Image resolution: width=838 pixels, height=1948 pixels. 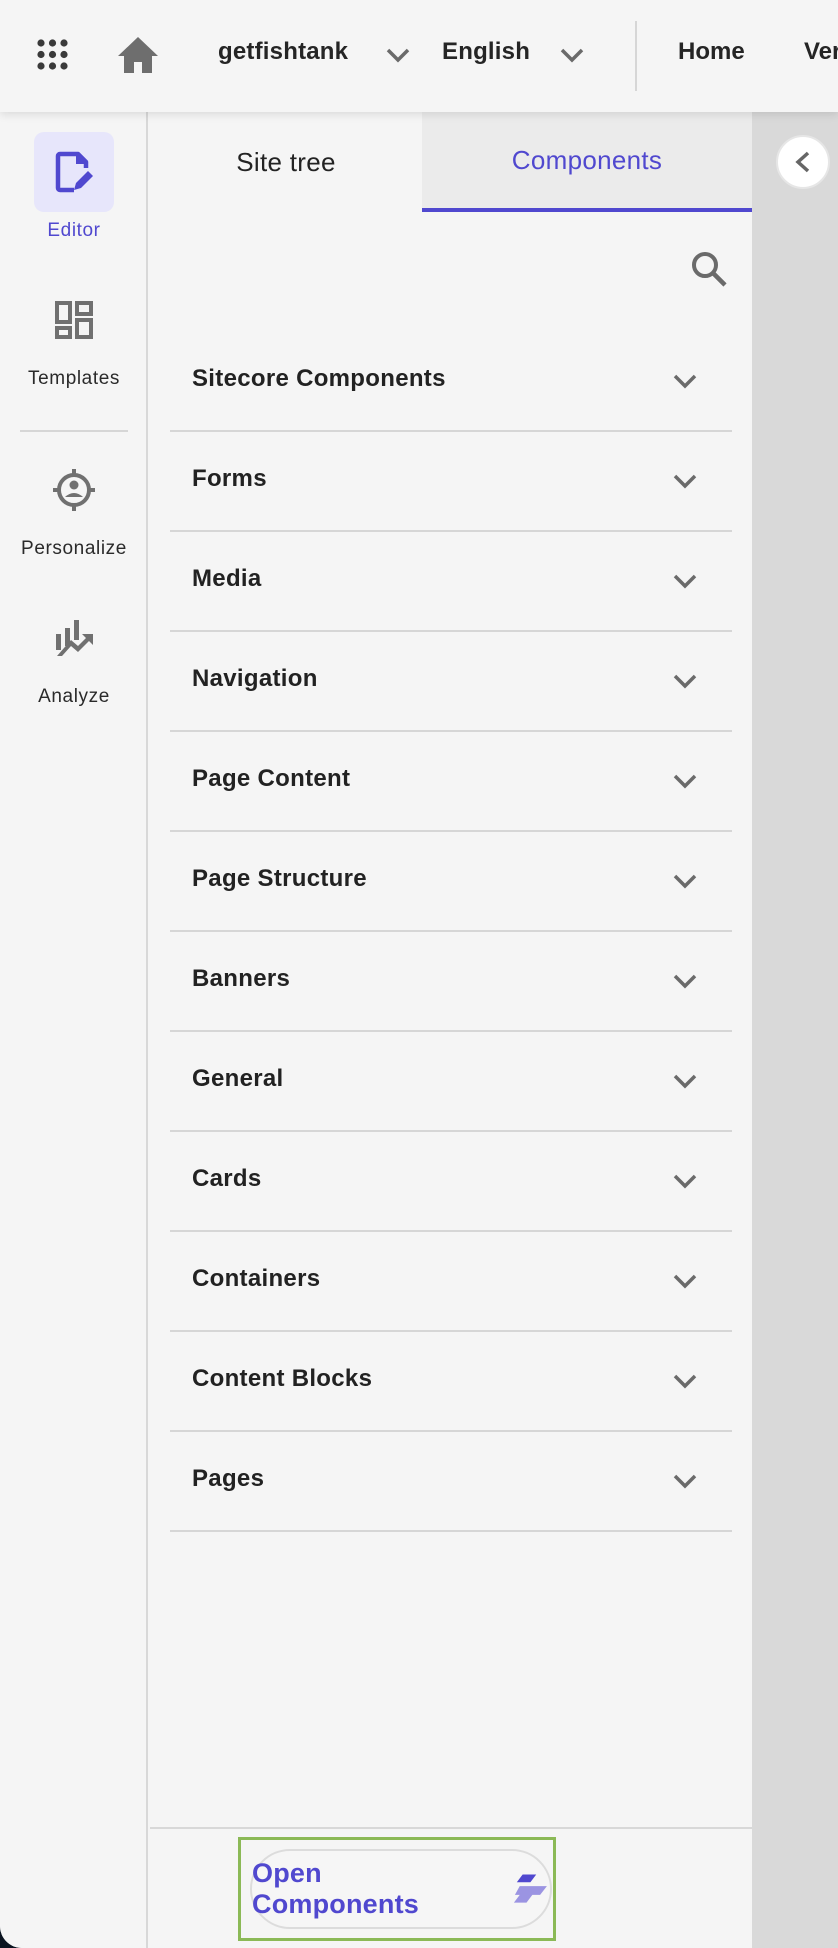 What do you see at coordinates (486, 52) in the screenshot?
I see `language-selector: English` at bounding box center [486, 52].